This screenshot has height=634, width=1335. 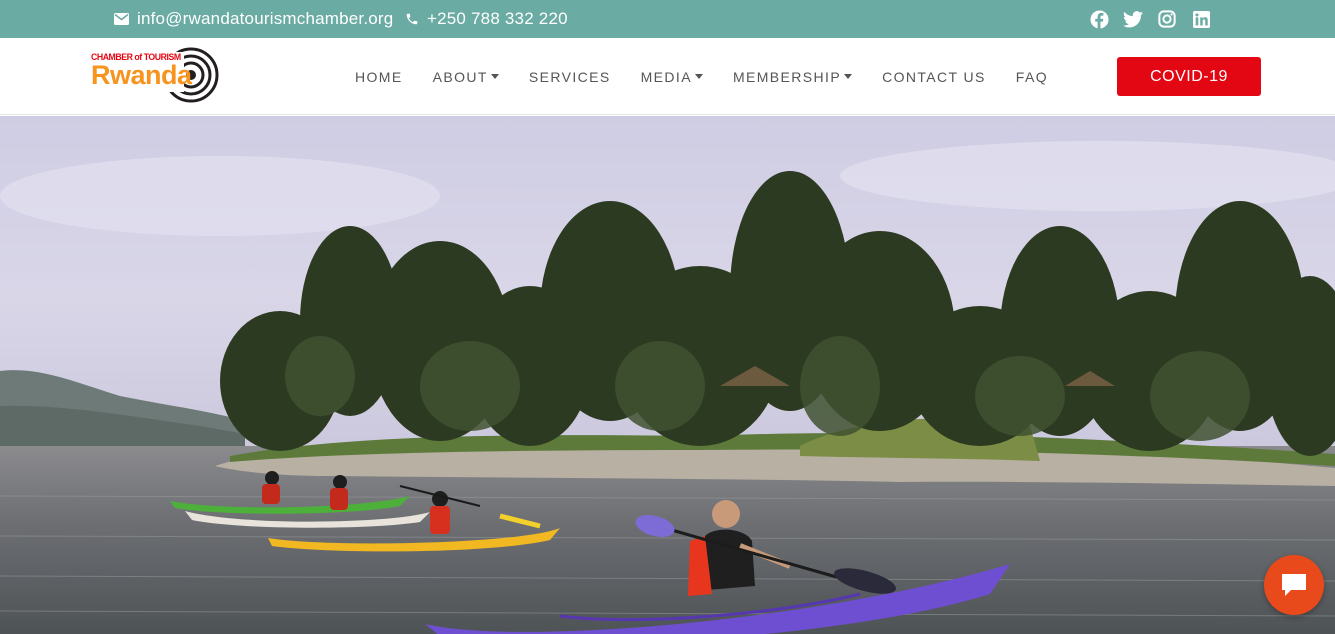 What do you see at coordinates (141, 75) in the screenshot?
I see `logo-line-2: Rwanda` at bounding box center [141, 75].